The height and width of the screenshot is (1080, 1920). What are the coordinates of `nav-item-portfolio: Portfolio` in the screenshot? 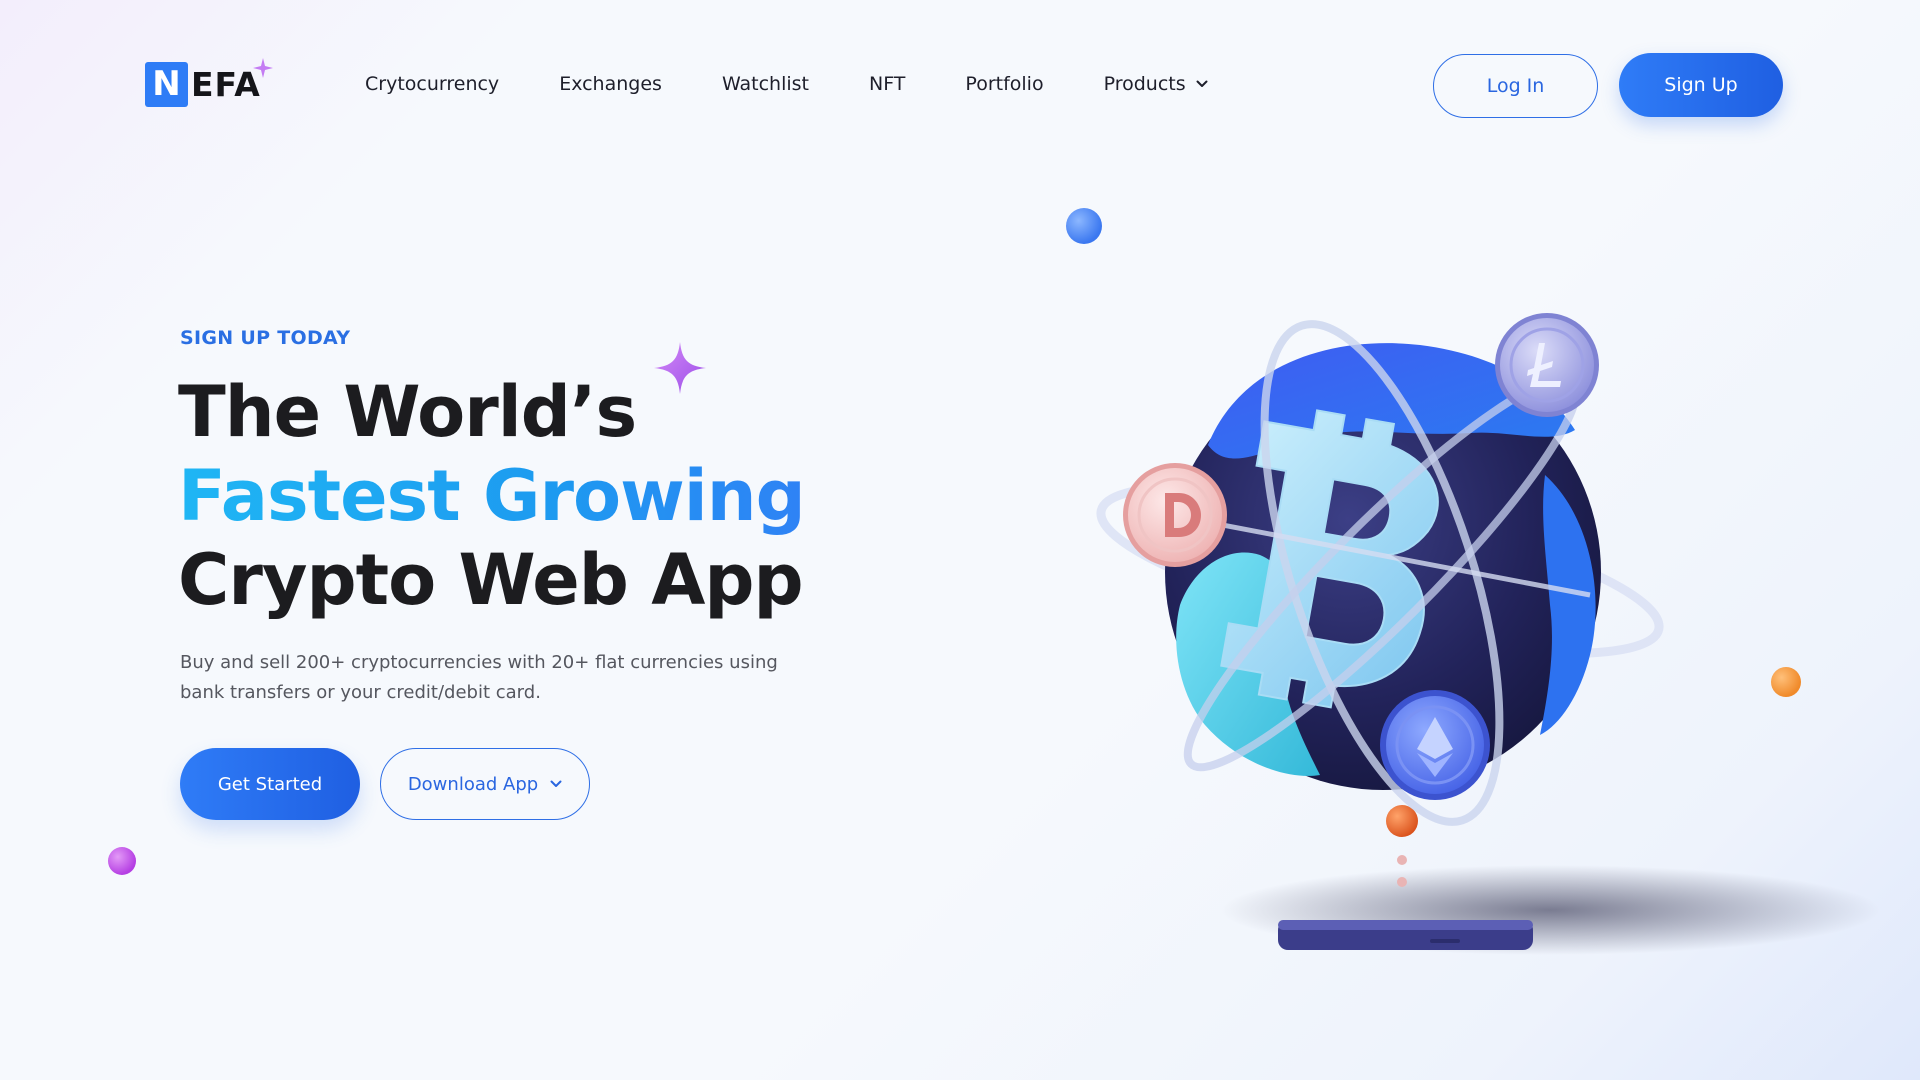 It's located at (1004, 84).